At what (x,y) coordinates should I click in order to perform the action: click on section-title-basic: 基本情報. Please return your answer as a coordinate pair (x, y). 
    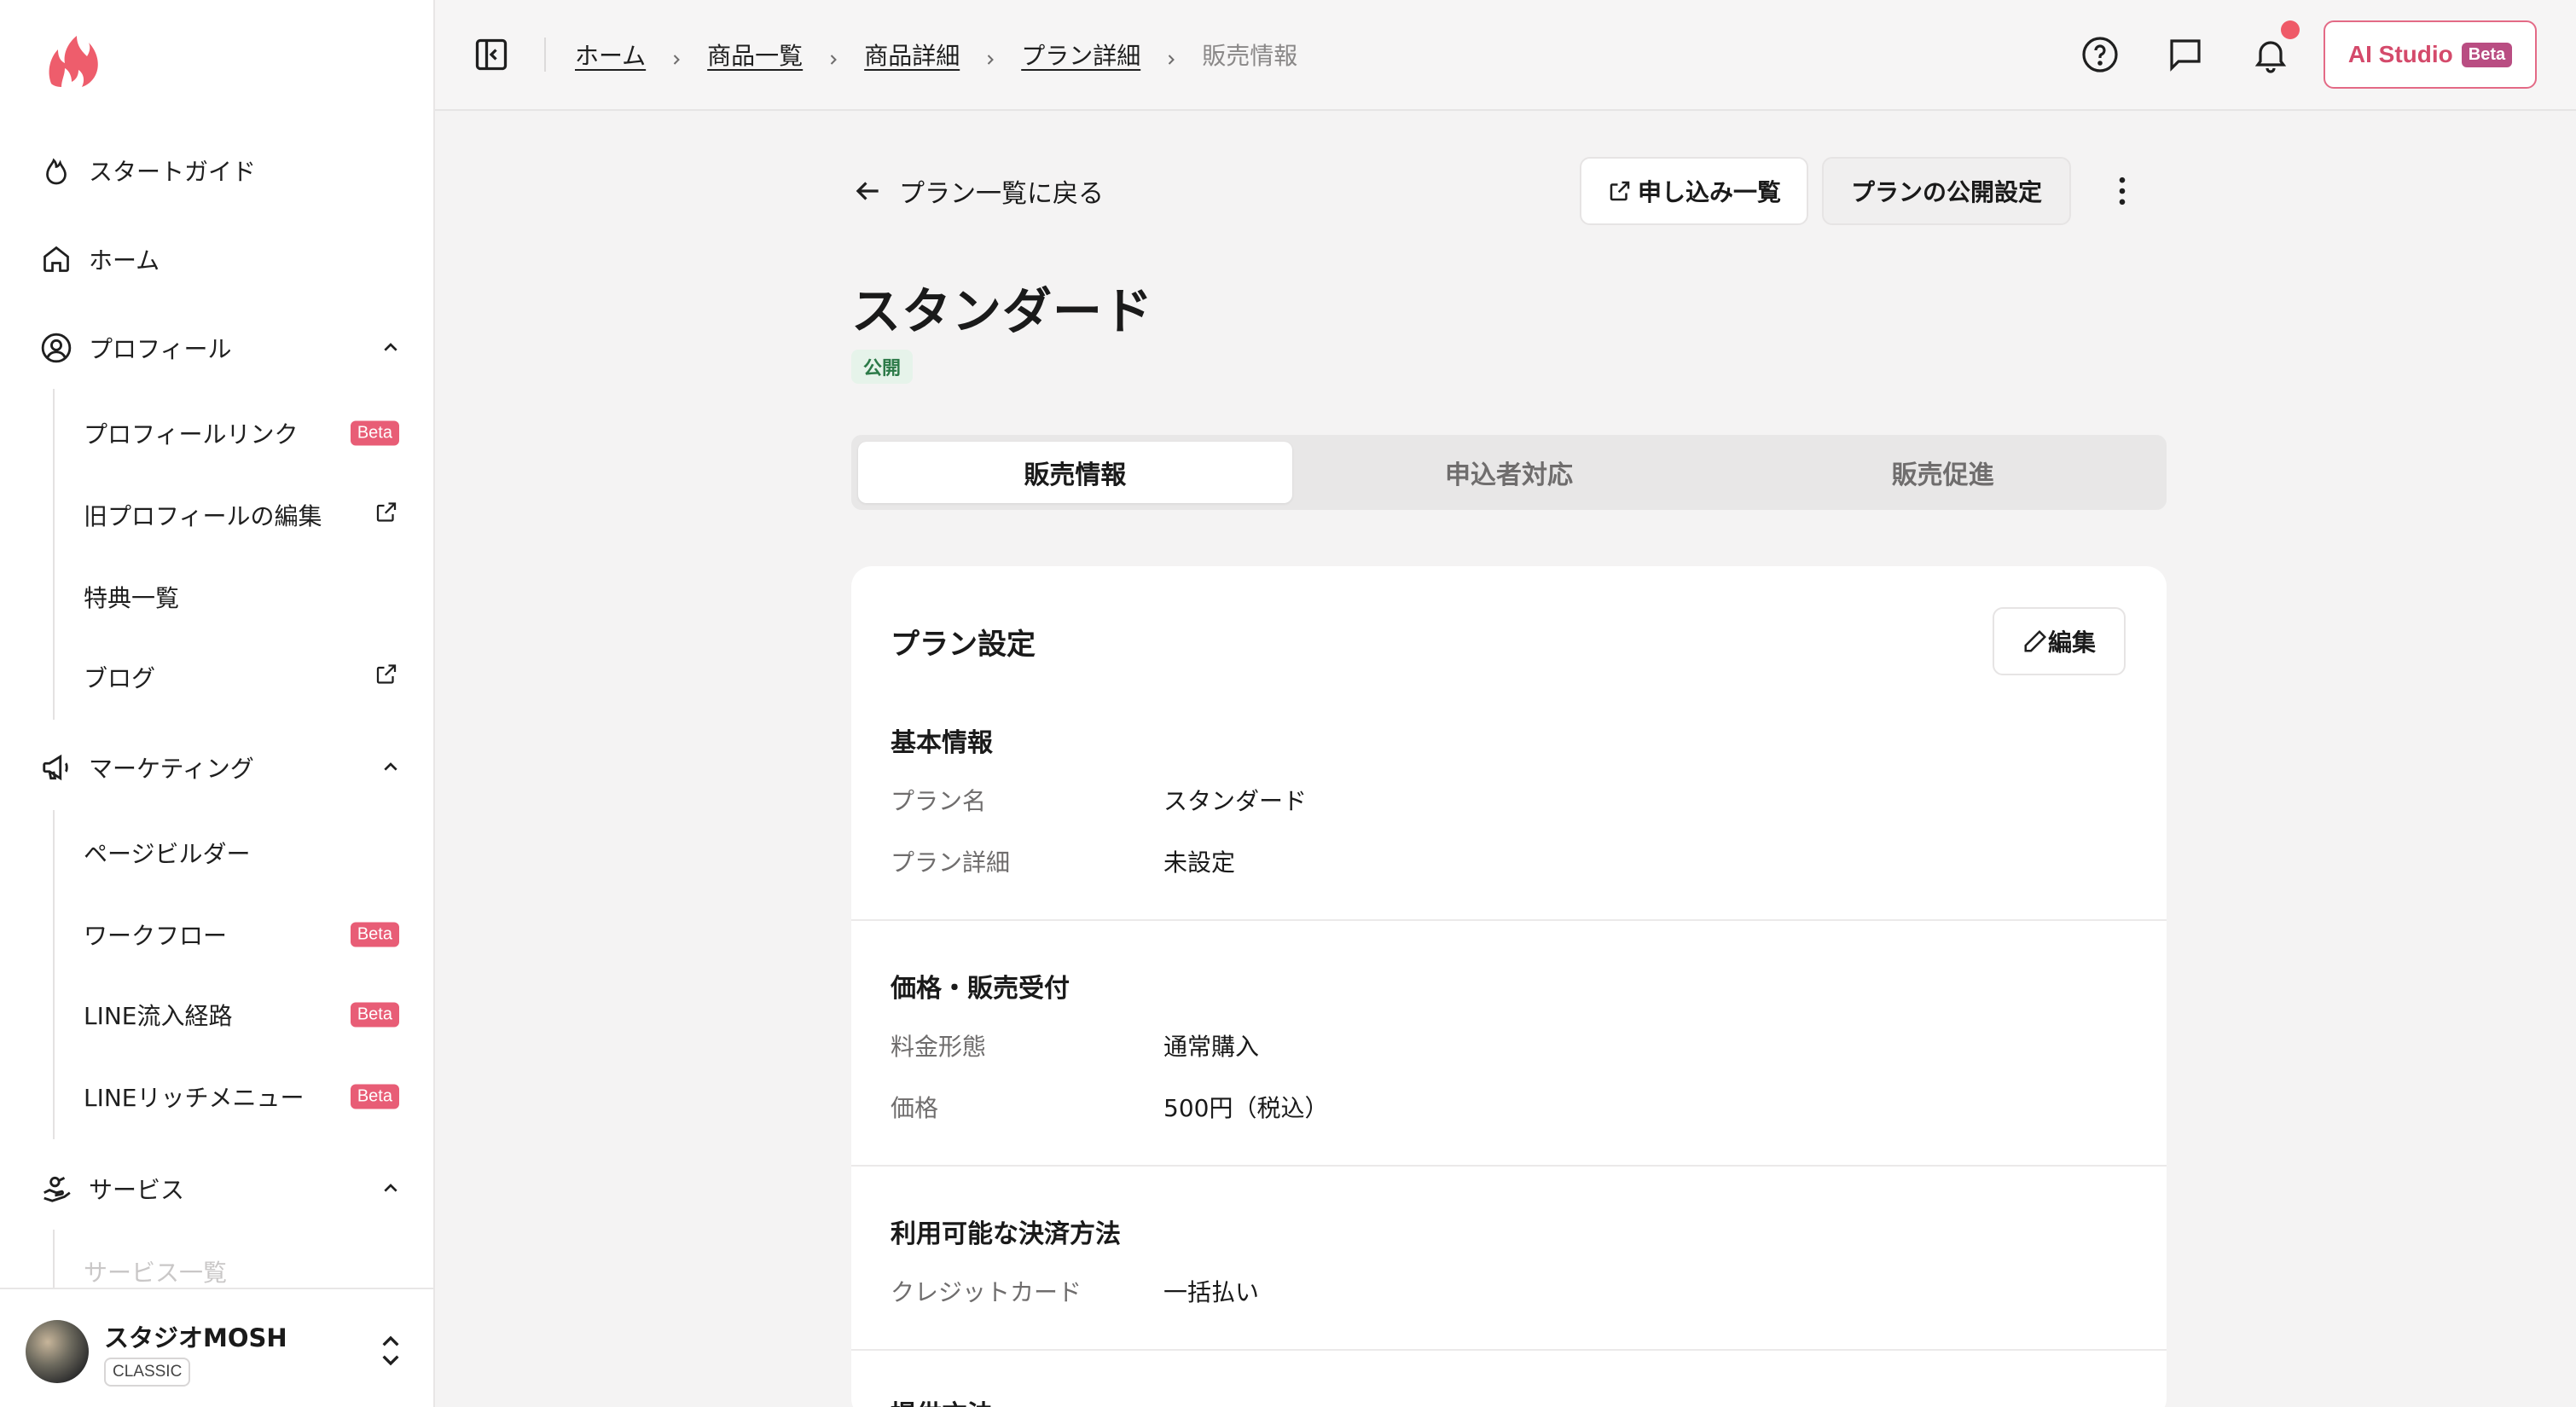
    Looking at the image, I should click on (942, 743).